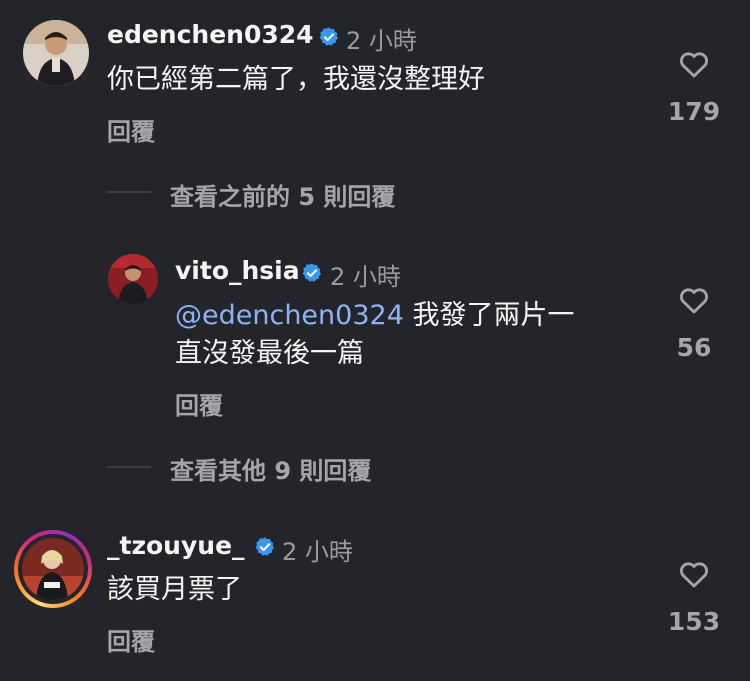 The height and width of the screenshot is (681, 750). I want to click on like-count: 56, so click(694, 347).